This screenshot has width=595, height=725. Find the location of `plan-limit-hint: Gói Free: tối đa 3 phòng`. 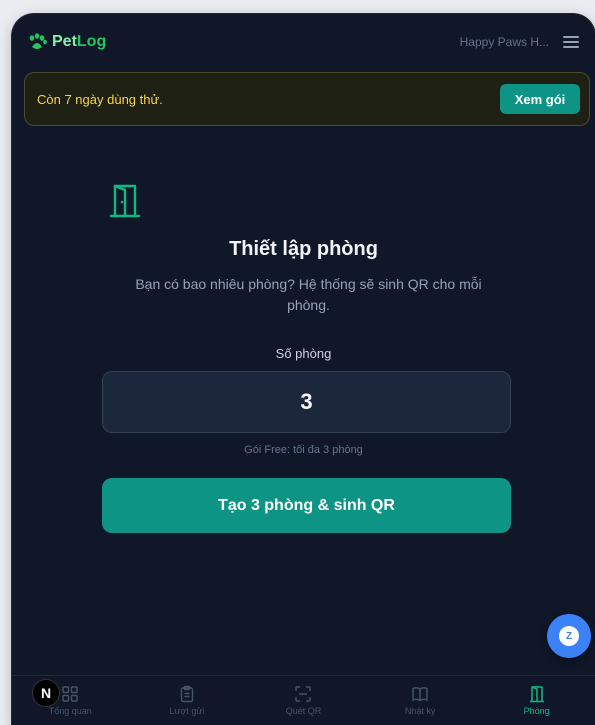

plan-limit-hint: Gói Free: tối đa 3 phòng is located at coordinates (303, 450).